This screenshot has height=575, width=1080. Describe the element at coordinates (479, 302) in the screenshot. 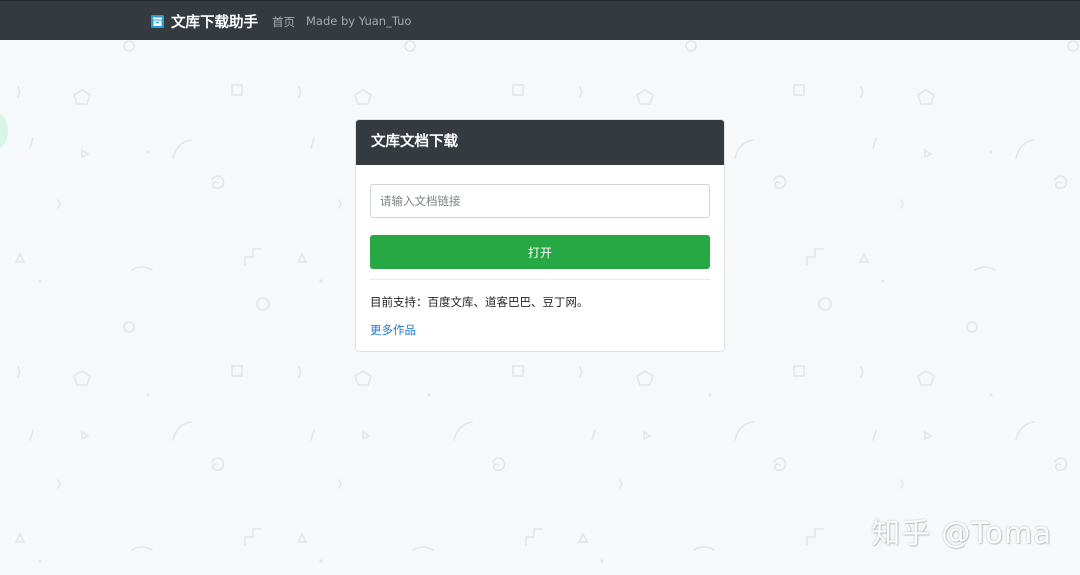

I see `supported-sites-text: 目前支持：百度文库、道客巴巴、豆丁网。` at that location.